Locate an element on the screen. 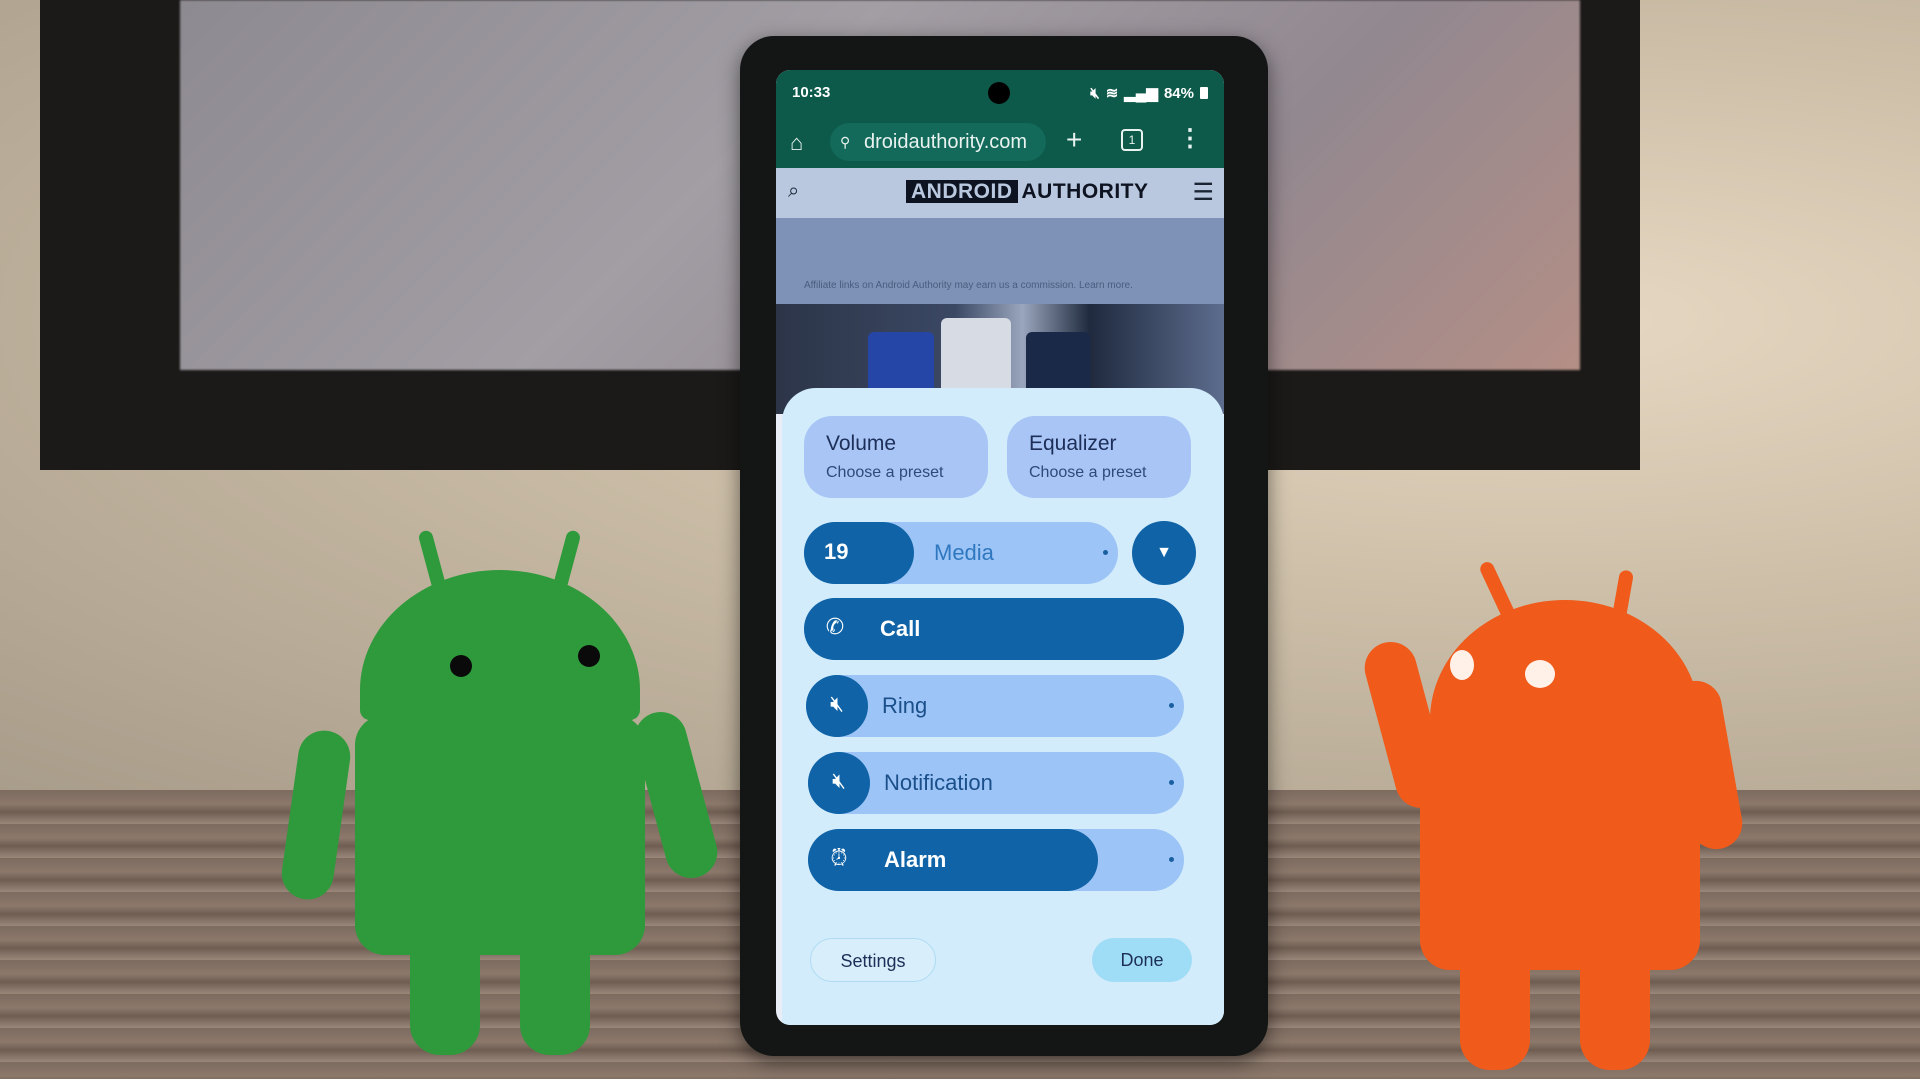 The width and height of the screenshot is (1920, 1079). settings-button: Settings is located at coordinates (873, 960).